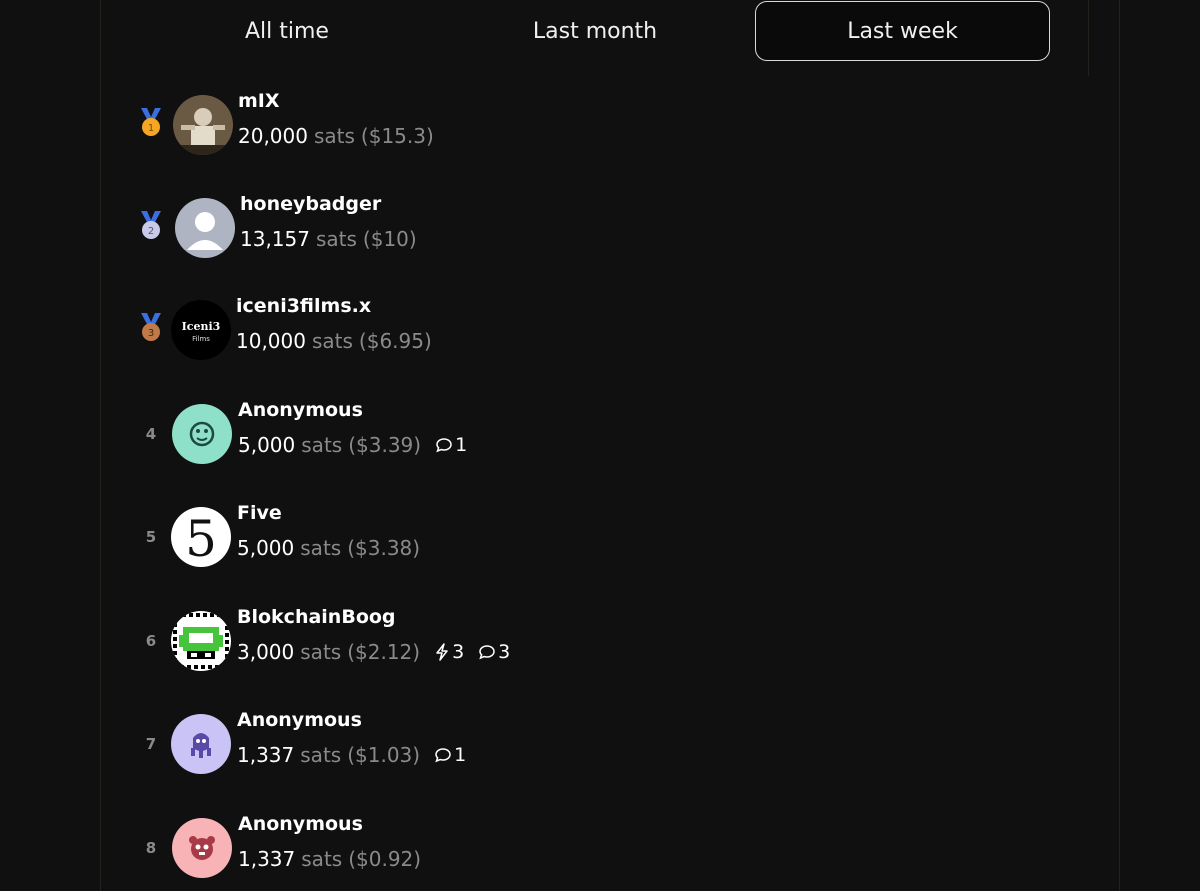 Image resolution: width=1200 pixels, height=891 pixels. I want to click on zap-count-value: 3, so click(458, 652).